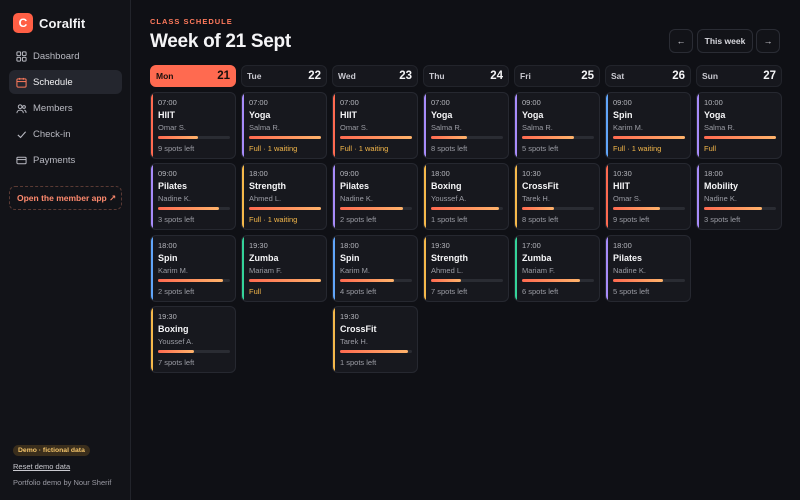 This screenshot has height=500, width=800. I want to click on class-card: 10:30 HIIT Omar S. 9 spots left, so click(648, 196).